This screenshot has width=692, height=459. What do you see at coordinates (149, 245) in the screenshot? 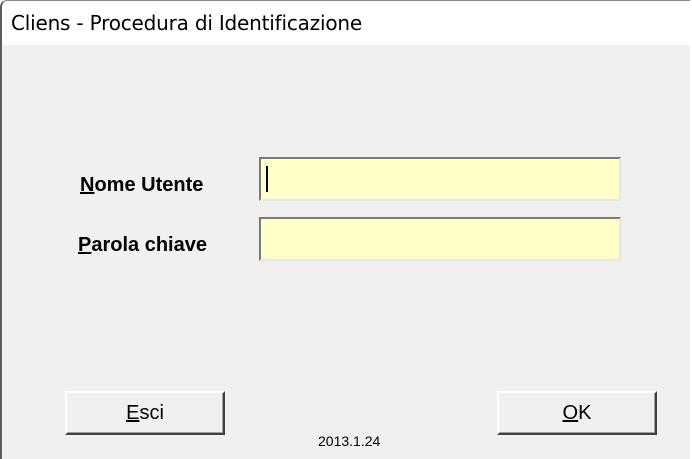
I see `password-label-text: arola chiave` at bounding box center [149, 245].